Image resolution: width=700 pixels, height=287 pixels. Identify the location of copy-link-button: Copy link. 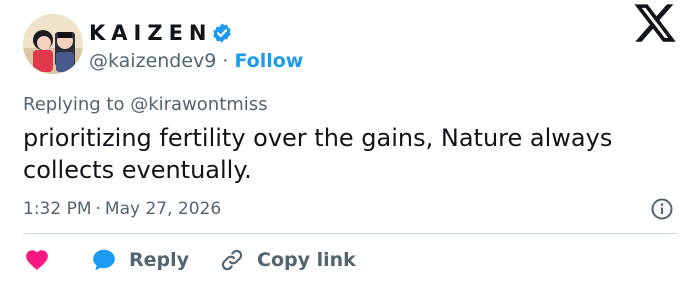
(272, 260).